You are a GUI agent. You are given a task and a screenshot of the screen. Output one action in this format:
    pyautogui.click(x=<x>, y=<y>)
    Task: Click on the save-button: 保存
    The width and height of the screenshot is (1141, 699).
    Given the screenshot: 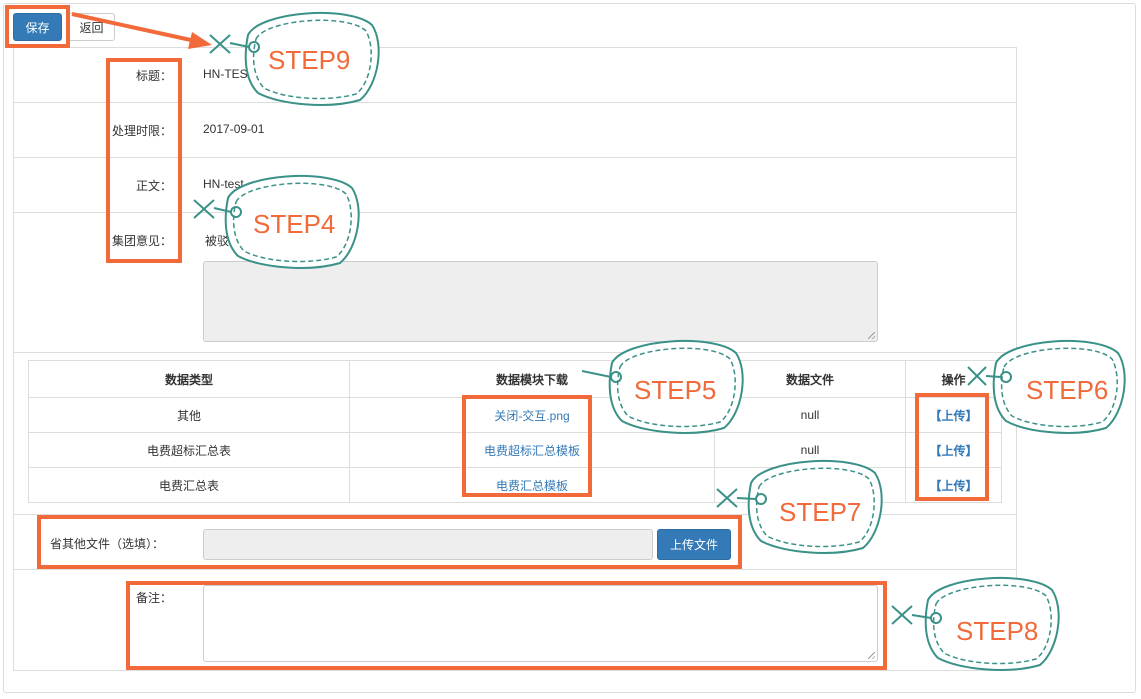 What is the action you would take?
    pyautogui.click(x=37, y=27)
    